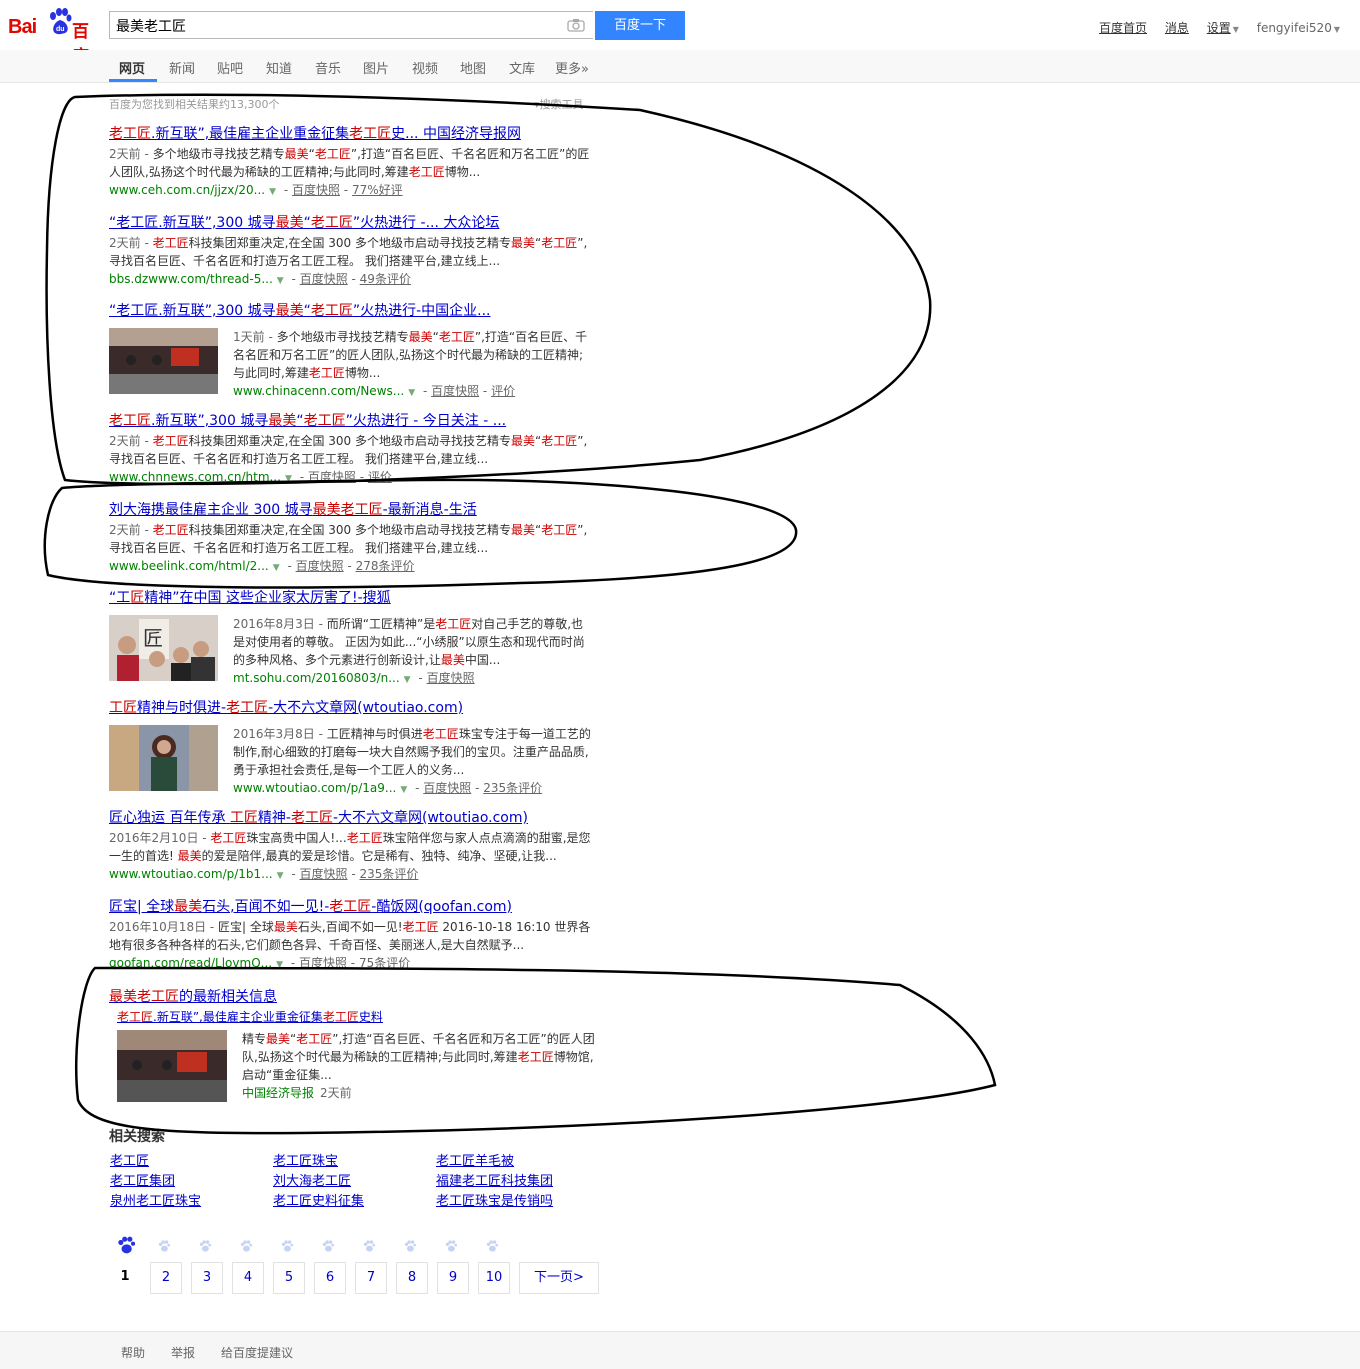  I want to click on messages-link: 消息, so click(1177, 28).